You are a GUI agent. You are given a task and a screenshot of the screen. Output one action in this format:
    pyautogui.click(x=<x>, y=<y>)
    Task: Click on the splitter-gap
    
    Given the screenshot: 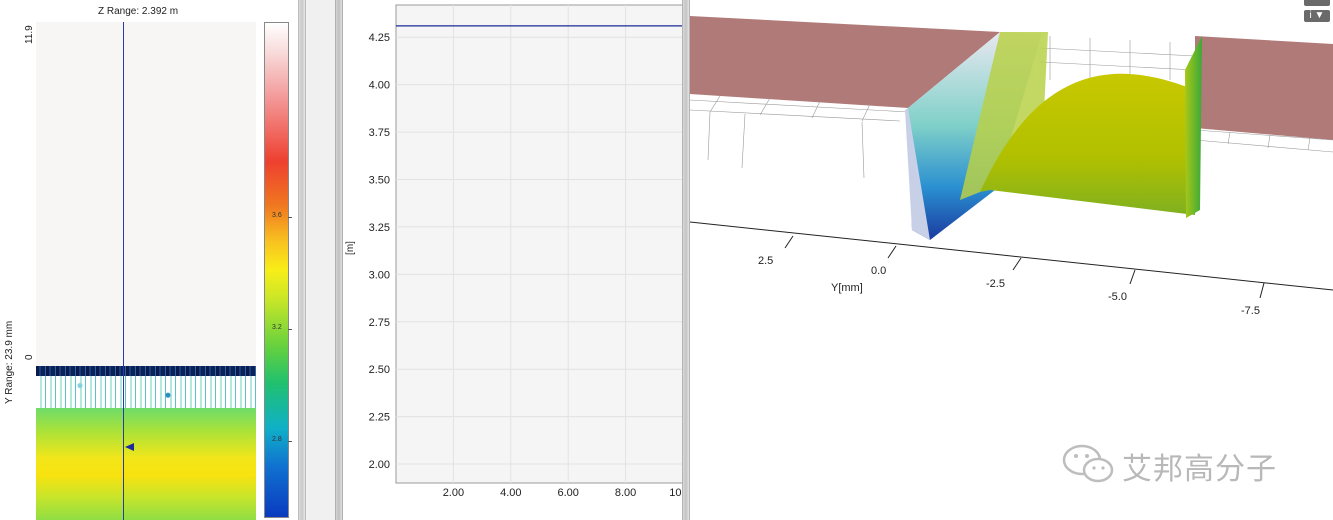 What is the action you would take?
    pyautogui.click(x=321, y=260)
    